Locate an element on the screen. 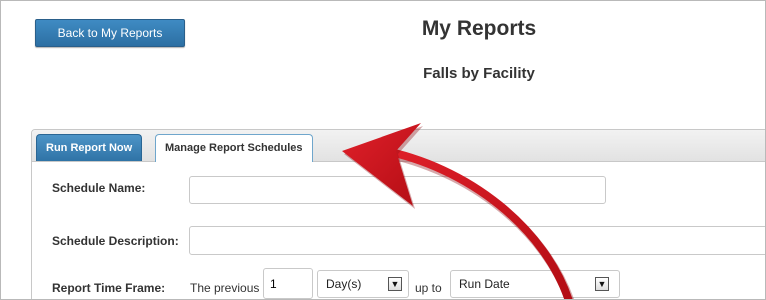 The width and height of the screenshot is (766, 300). schedule-name-input is located at coordinates (397, 190).